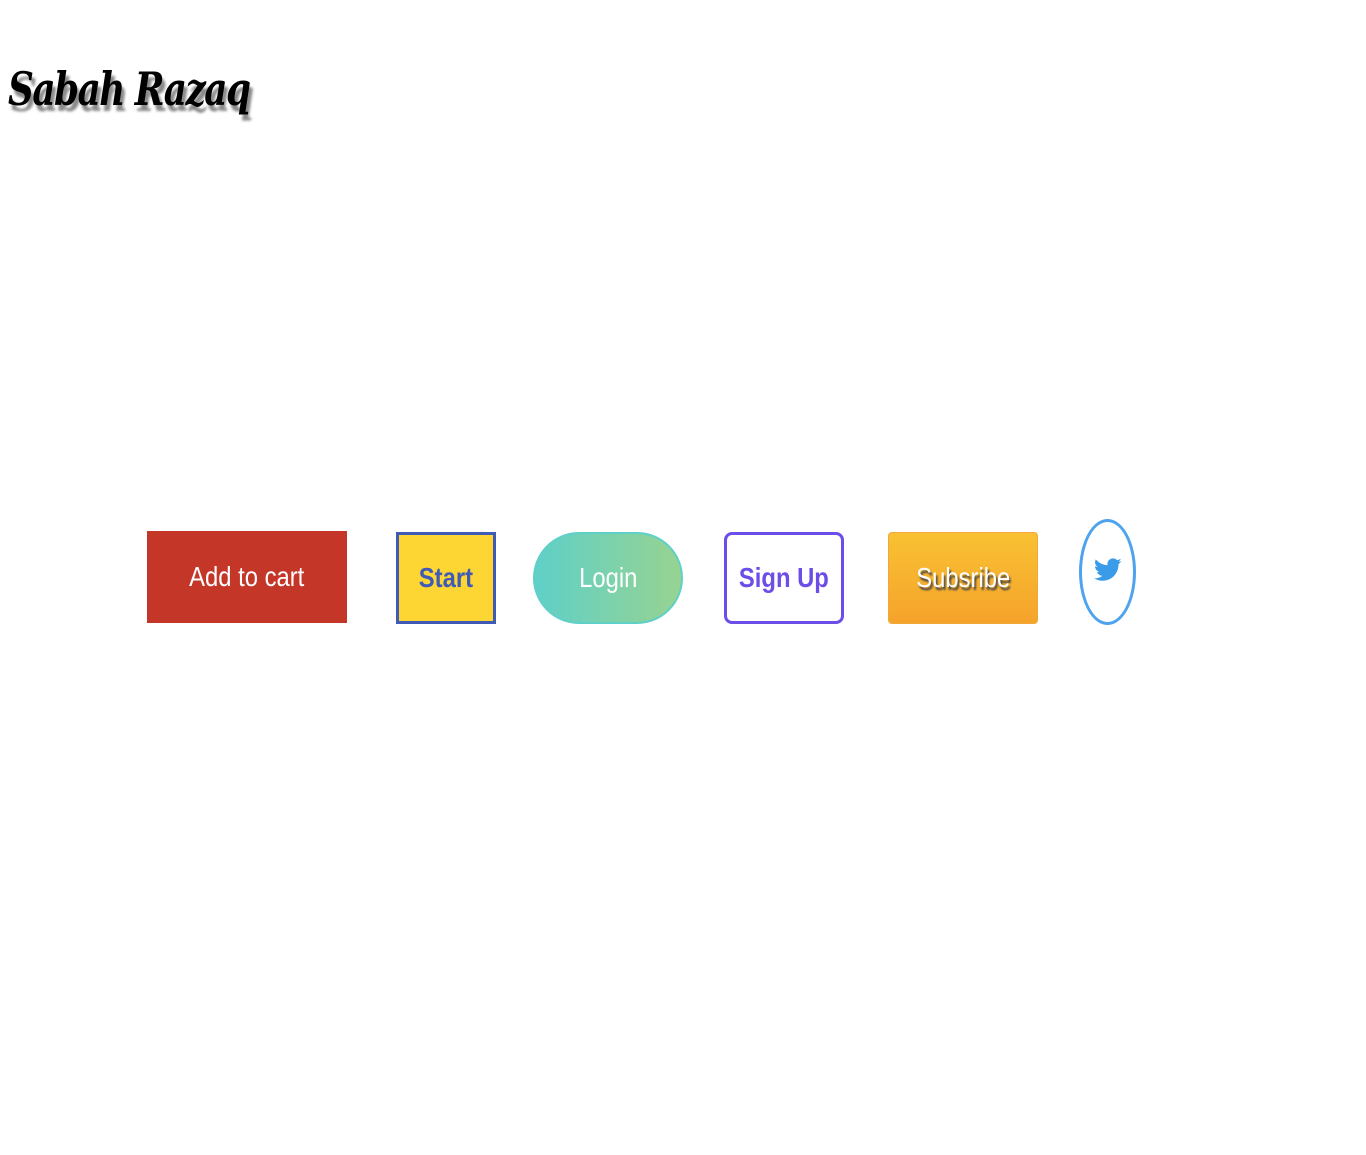  I want to click on login-button: Login, so click(608, 578).